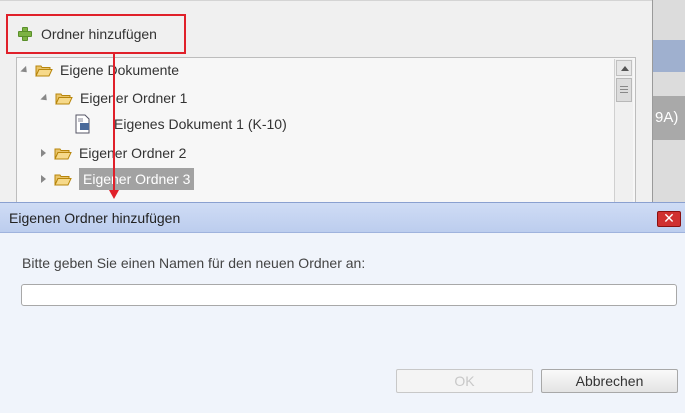 The height and width of the screenshot is (413, 685). What do you see at coordinates (133, 153) in the screenshot?
I see `tree-item-label: Eigener Ordner 2` at bounding box center [133, 153].